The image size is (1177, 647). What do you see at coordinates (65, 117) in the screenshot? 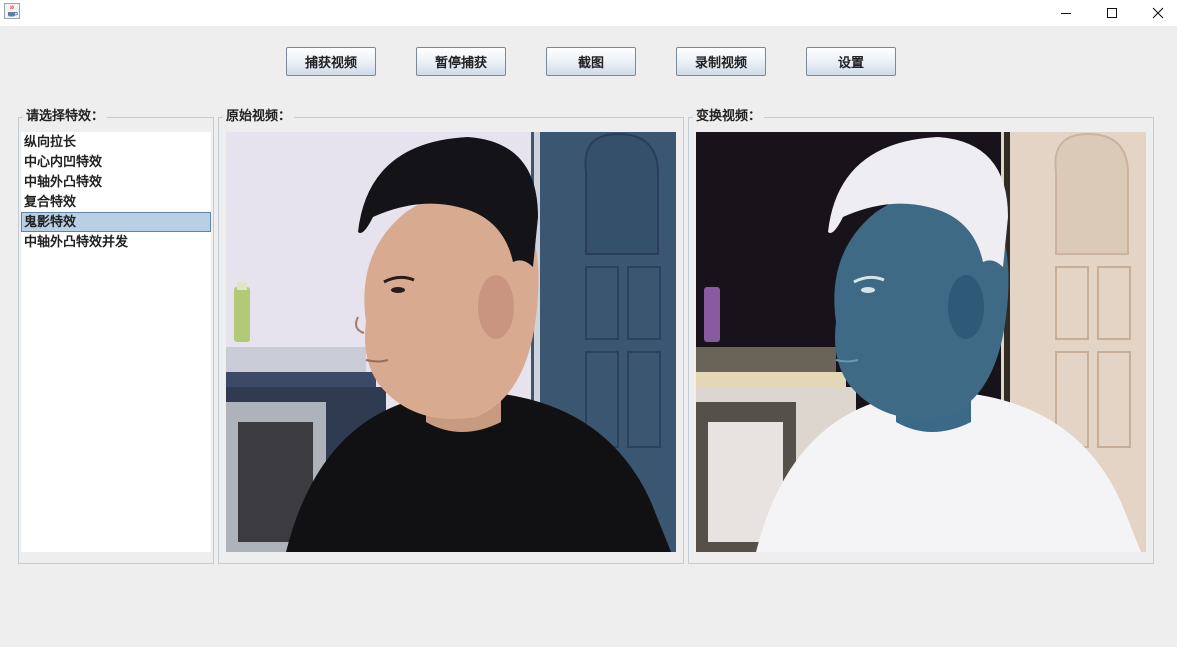
I see `effects-panel-title: 请选择特效：` at bounding box center [65, 117].